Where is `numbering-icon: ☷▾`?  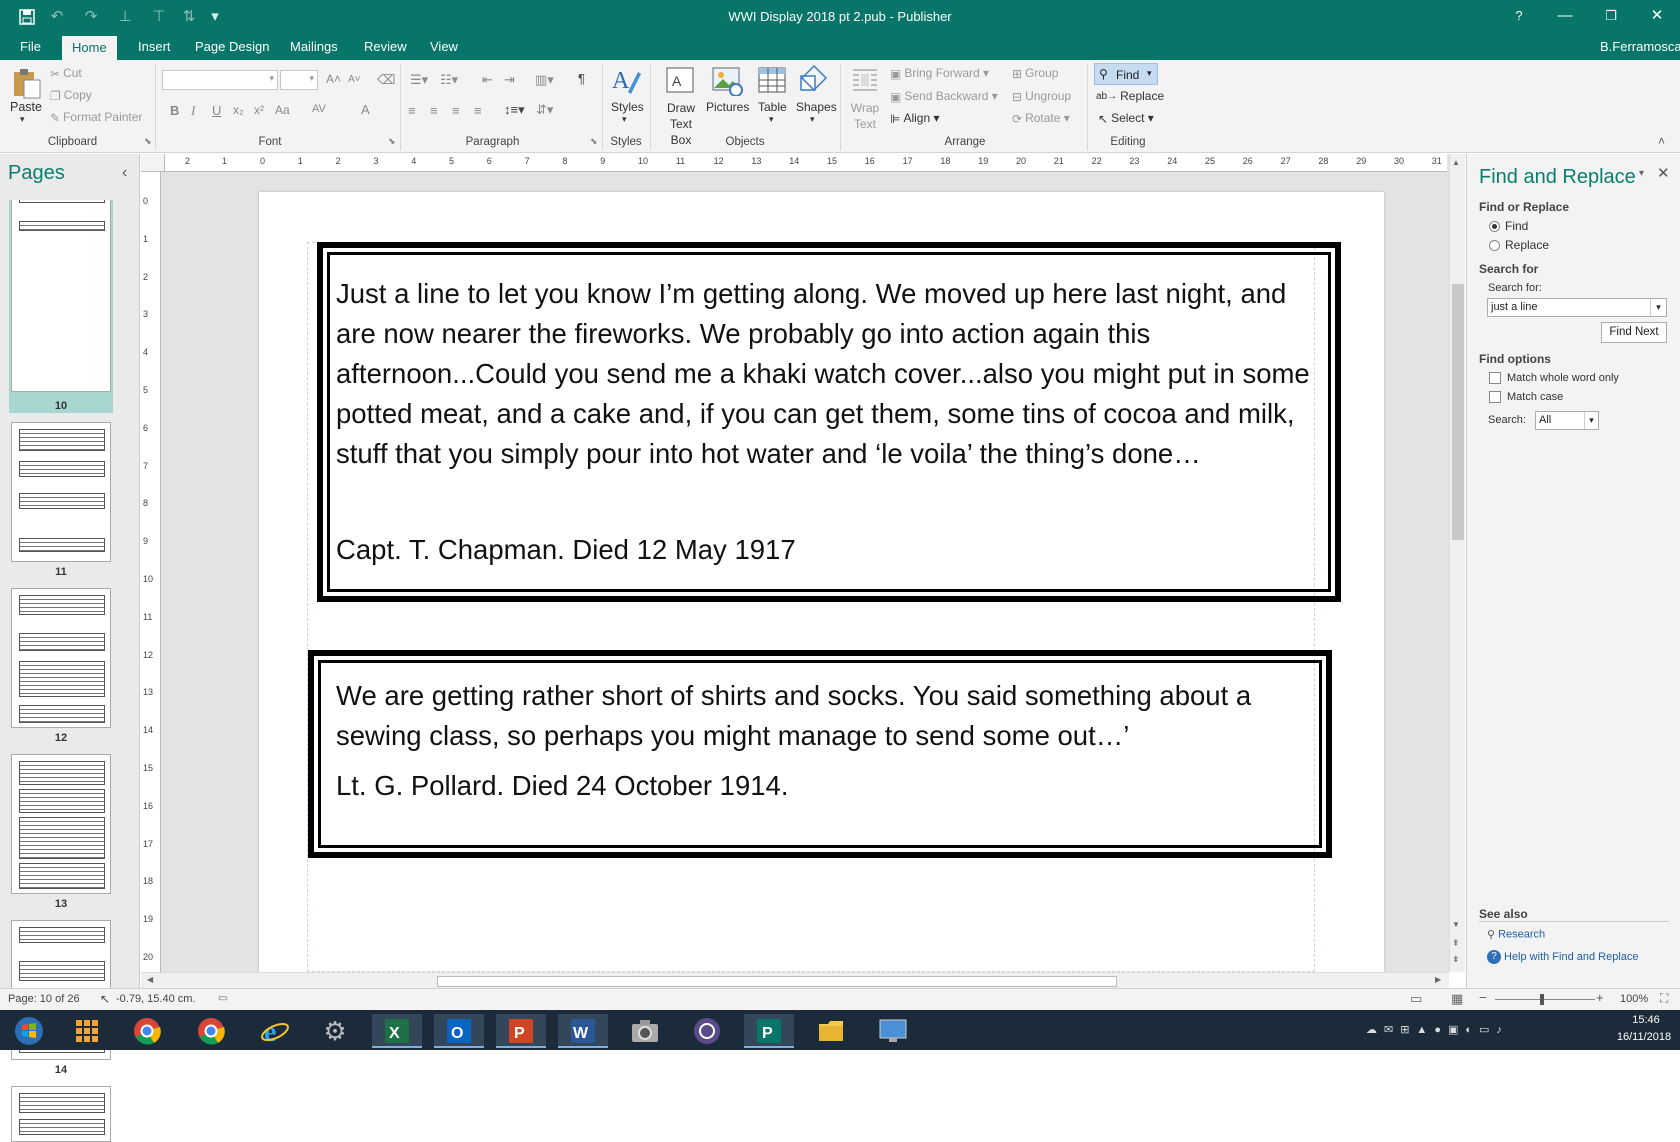 numbering-icon: ☷▾ is located at coordinates (449, 80).